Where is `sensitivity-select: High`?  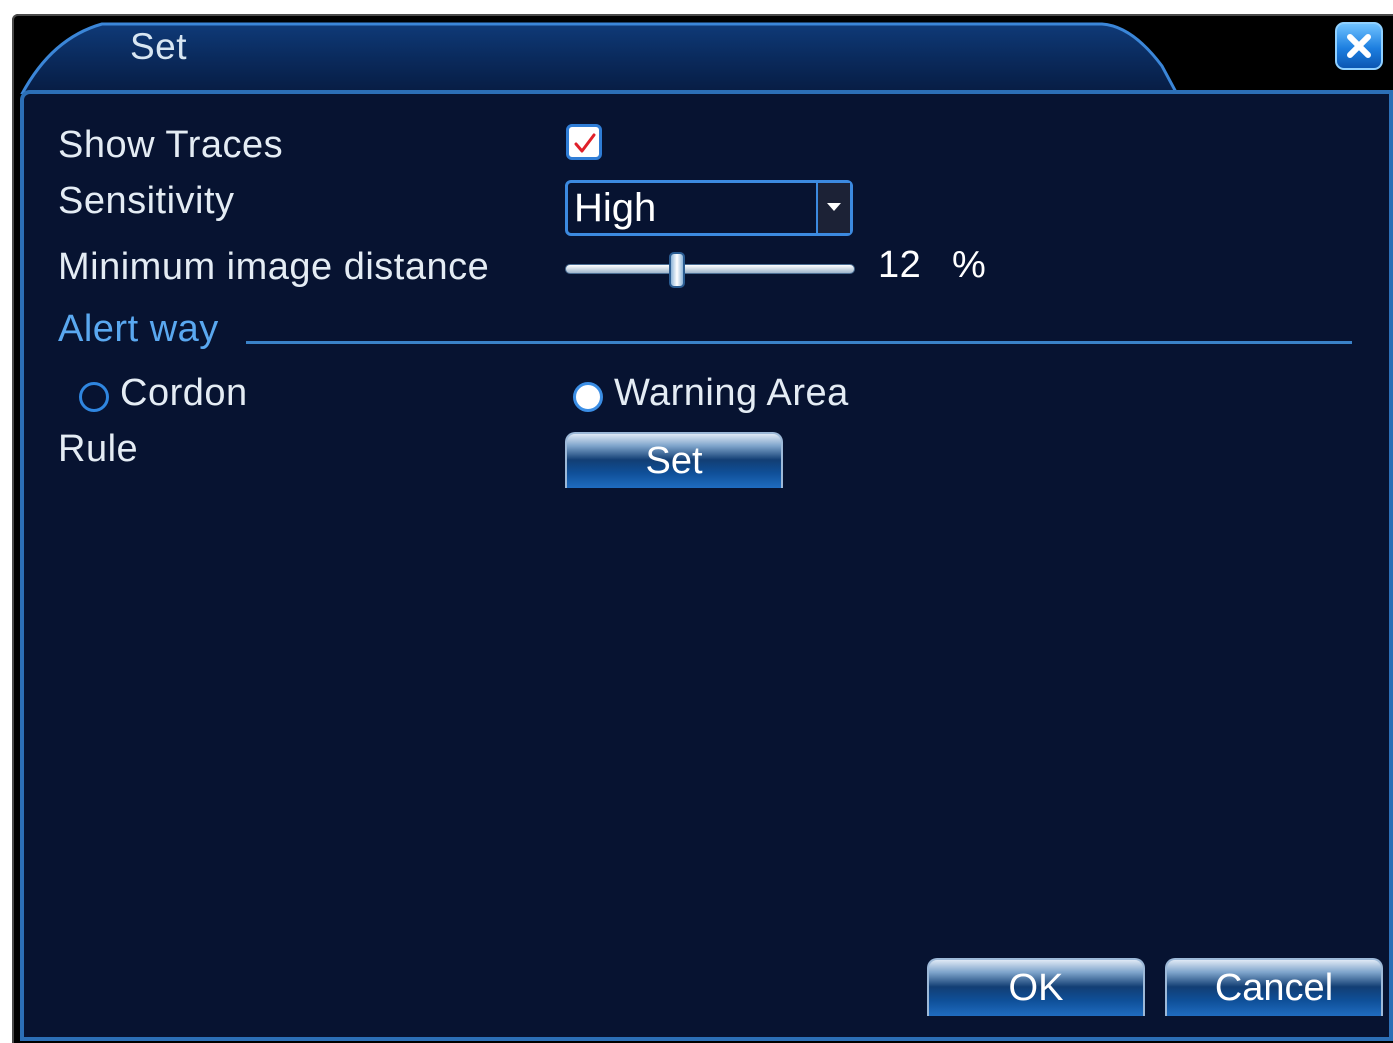
sensitivity-select: High is located at coordinates (709, 208).